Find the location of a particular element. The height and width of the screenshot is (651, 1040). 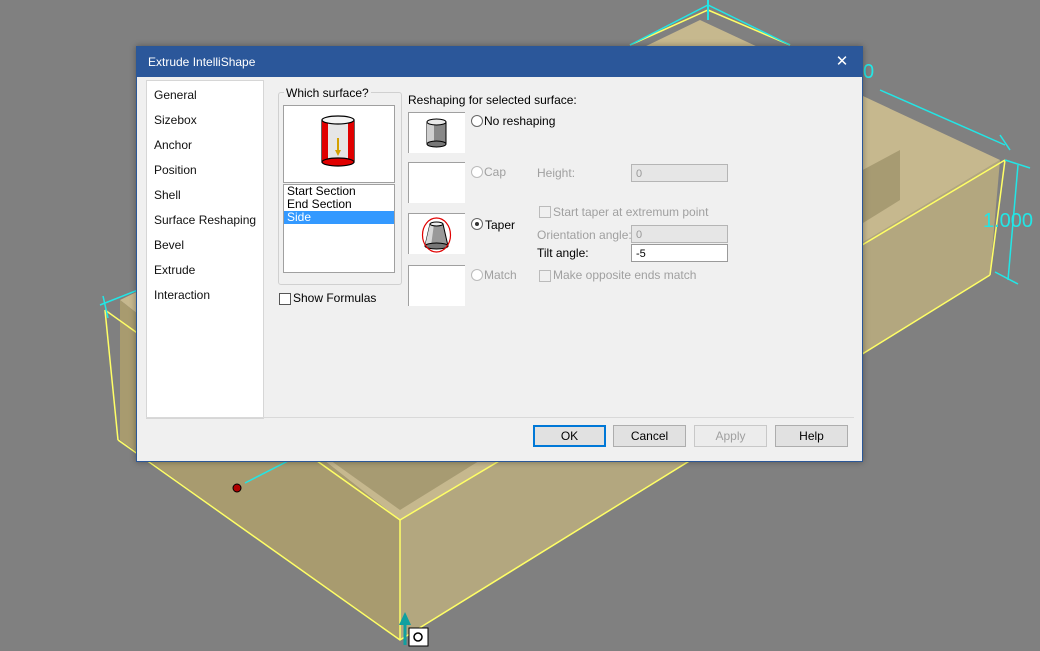

nav-item-general: General is located at coordinates (175, 95).